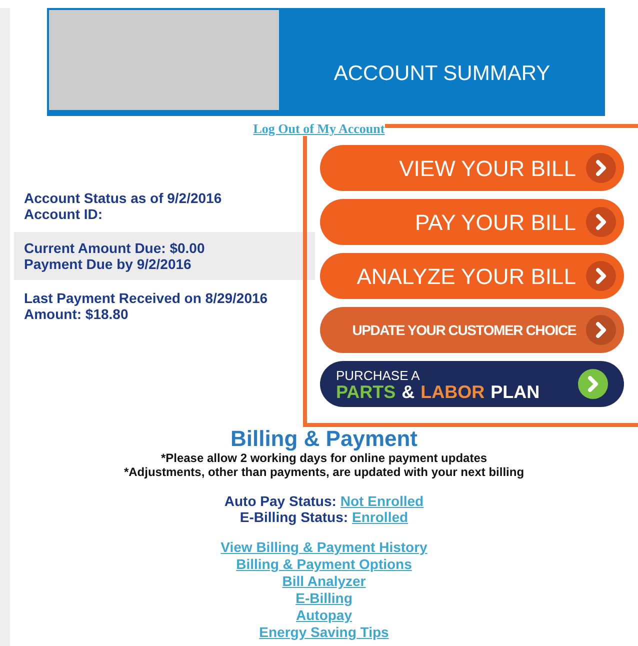 This screenshot has width=638, height=646. Describe the element at coordinates (380, 517) in the screenshot. I see `status-link: Enrolled` at that location.